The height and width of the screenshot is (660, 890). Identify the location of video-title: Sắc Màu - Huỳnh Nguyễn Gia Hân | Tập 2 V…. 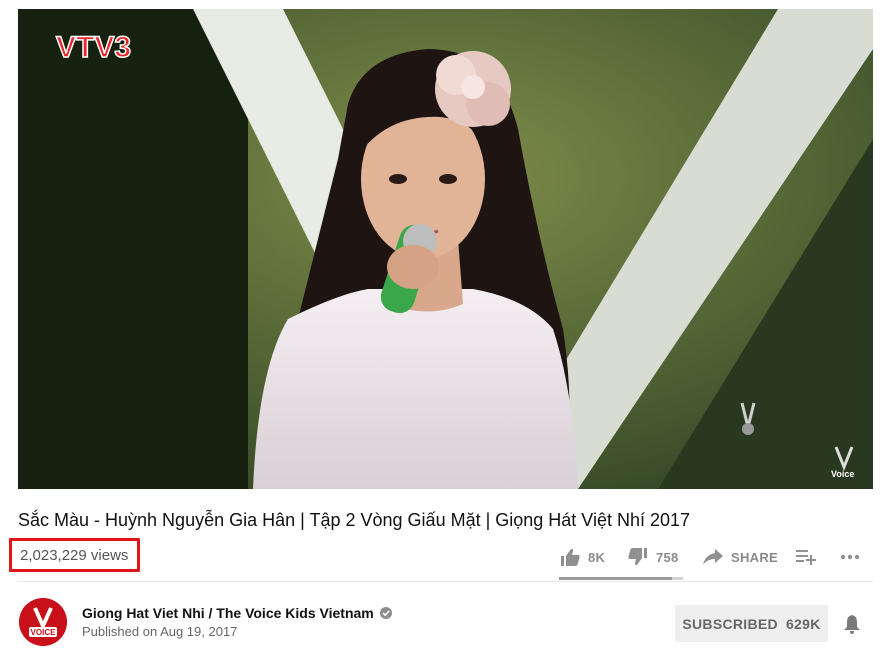
(354, 520).